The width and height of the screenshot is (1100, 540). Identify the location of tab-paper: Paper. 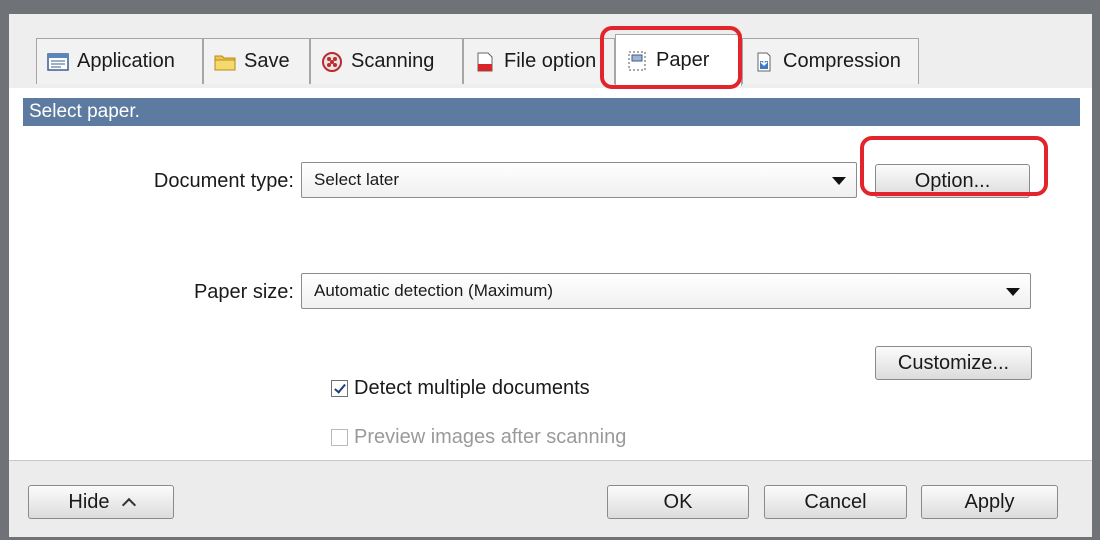
(678, 60).